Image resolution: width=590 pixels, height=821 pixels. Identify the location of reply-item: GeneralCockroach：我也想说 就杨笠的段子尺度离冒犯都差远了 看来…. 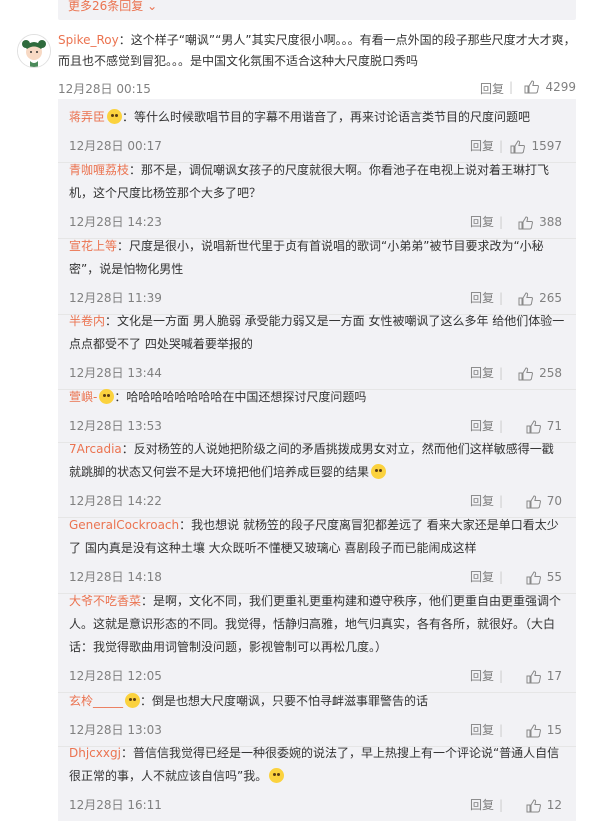
(317, 549).